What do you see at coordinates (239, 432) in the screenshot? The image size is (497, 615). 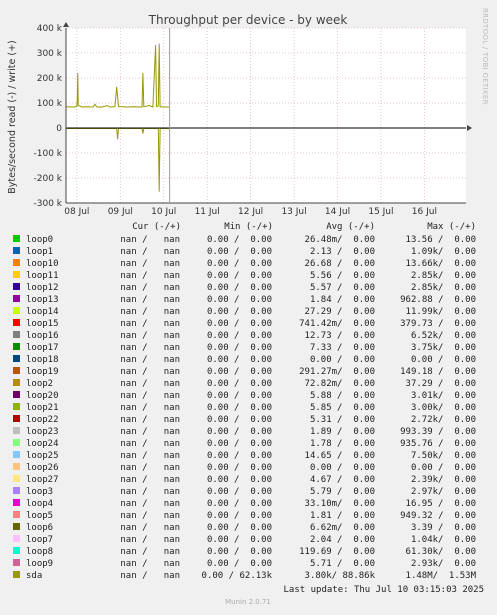 I see `legend-min-loop23: 0.00 / 0.00` at bounding box center [239, 432].